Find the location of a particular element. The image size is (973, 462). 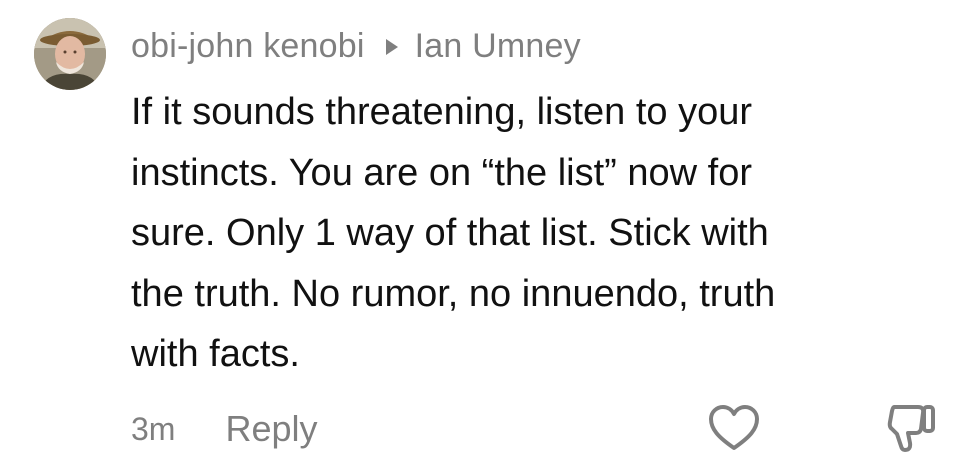

comment-footer: 3m Reply is located at coordinates (224, 429).